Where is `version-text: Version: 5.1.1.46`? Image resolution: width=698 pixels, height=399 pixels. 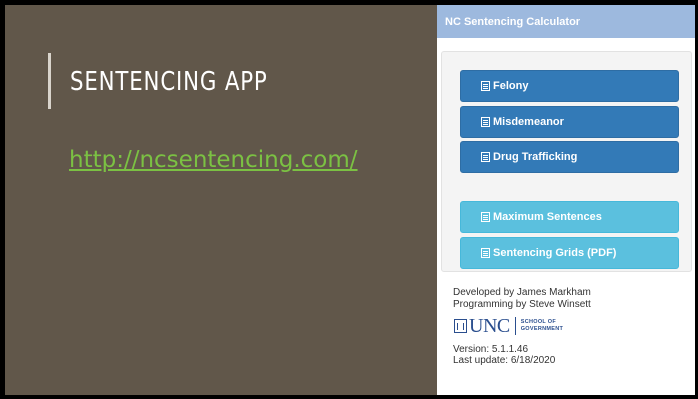
version-text: Version: 5.1.1.46 is located at coordinates (491, 349).